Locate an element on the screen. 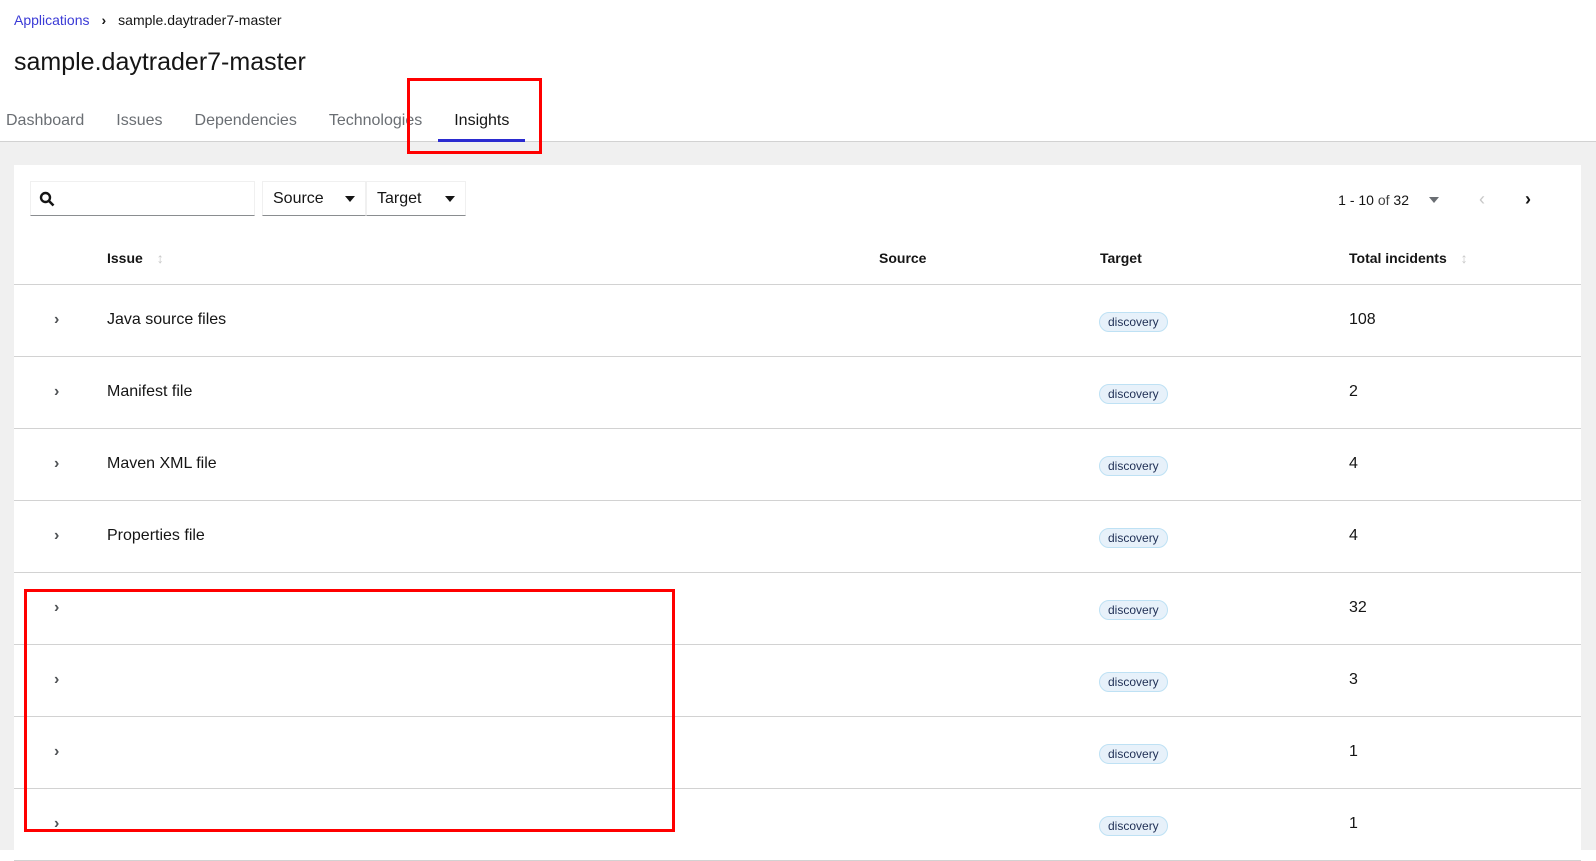  tab-issues: Issues is located at coordinates (139, 120).